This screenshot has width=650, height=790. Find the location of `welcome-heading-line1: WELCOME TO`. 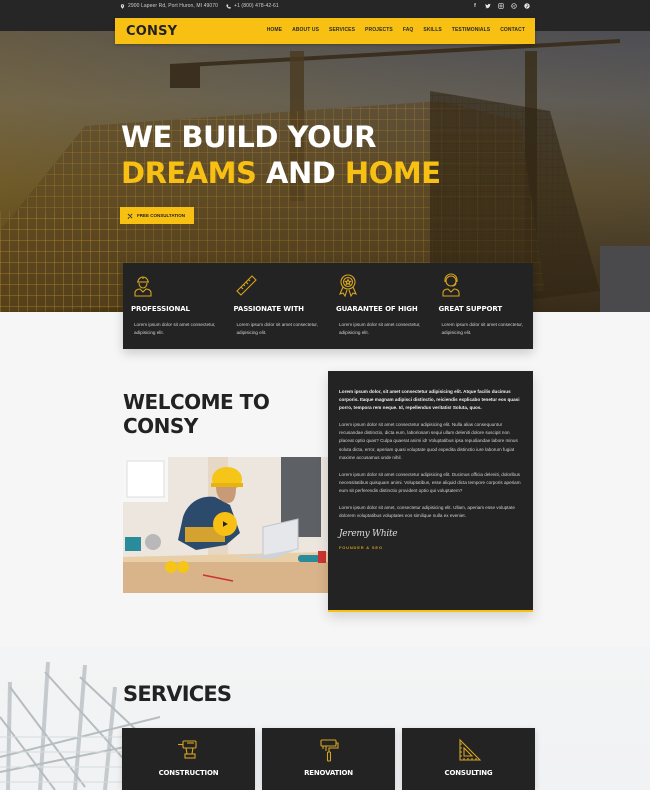

welcome-heading-line1: WELCOME TO is located at coordinates (196, 402).